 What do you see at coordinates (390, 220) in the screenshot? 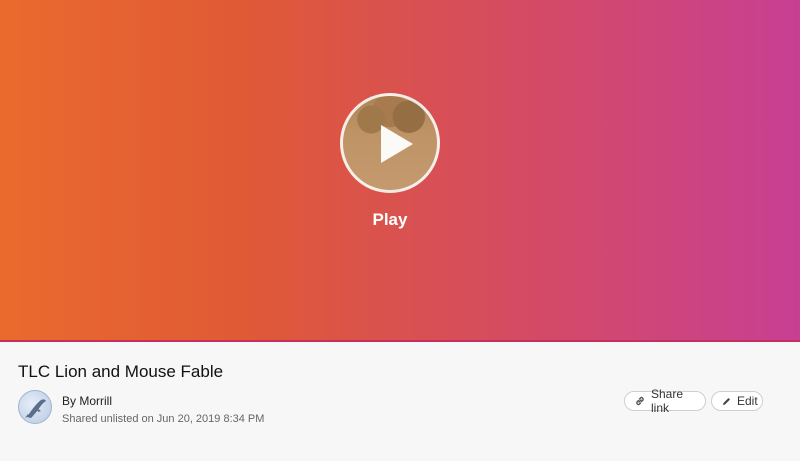
I see `play-label: Play` at bounding box center [390, 220].